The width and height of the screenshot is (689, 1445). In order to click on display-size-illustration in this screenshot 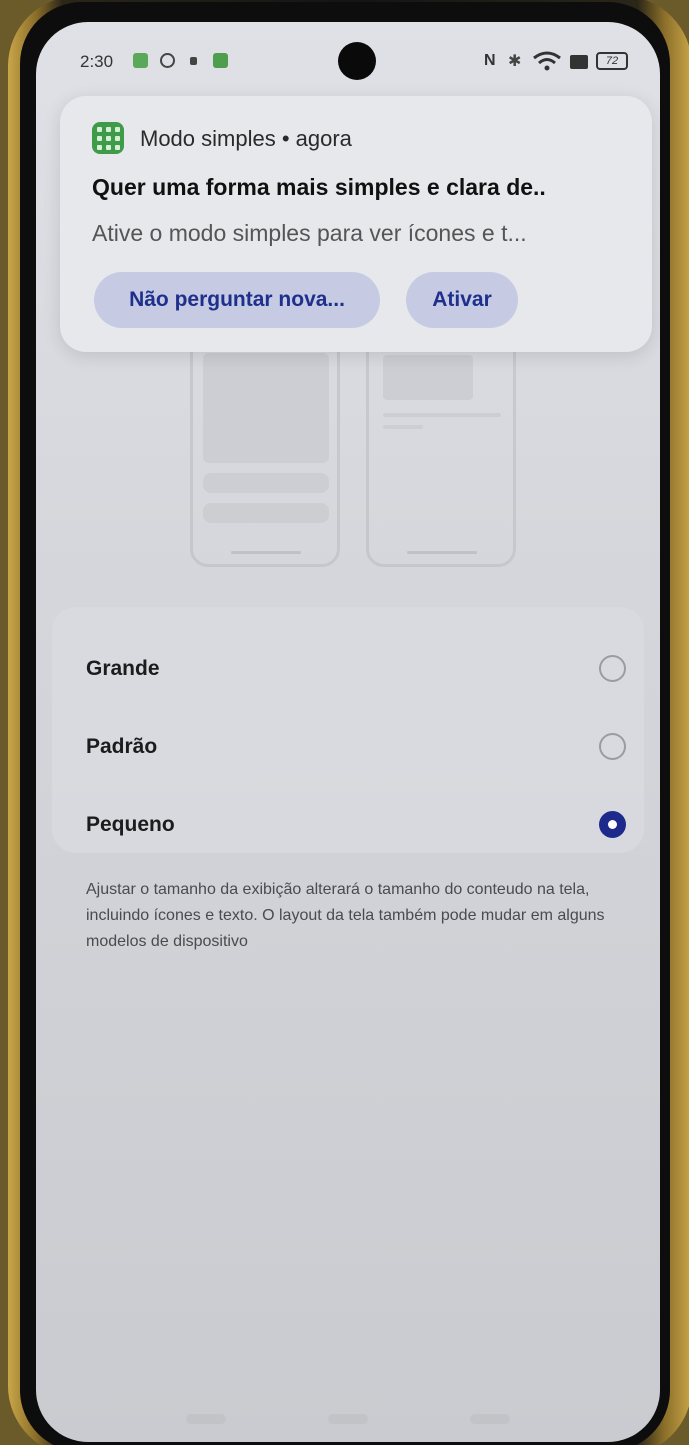, I will do `click(356, 452)`.